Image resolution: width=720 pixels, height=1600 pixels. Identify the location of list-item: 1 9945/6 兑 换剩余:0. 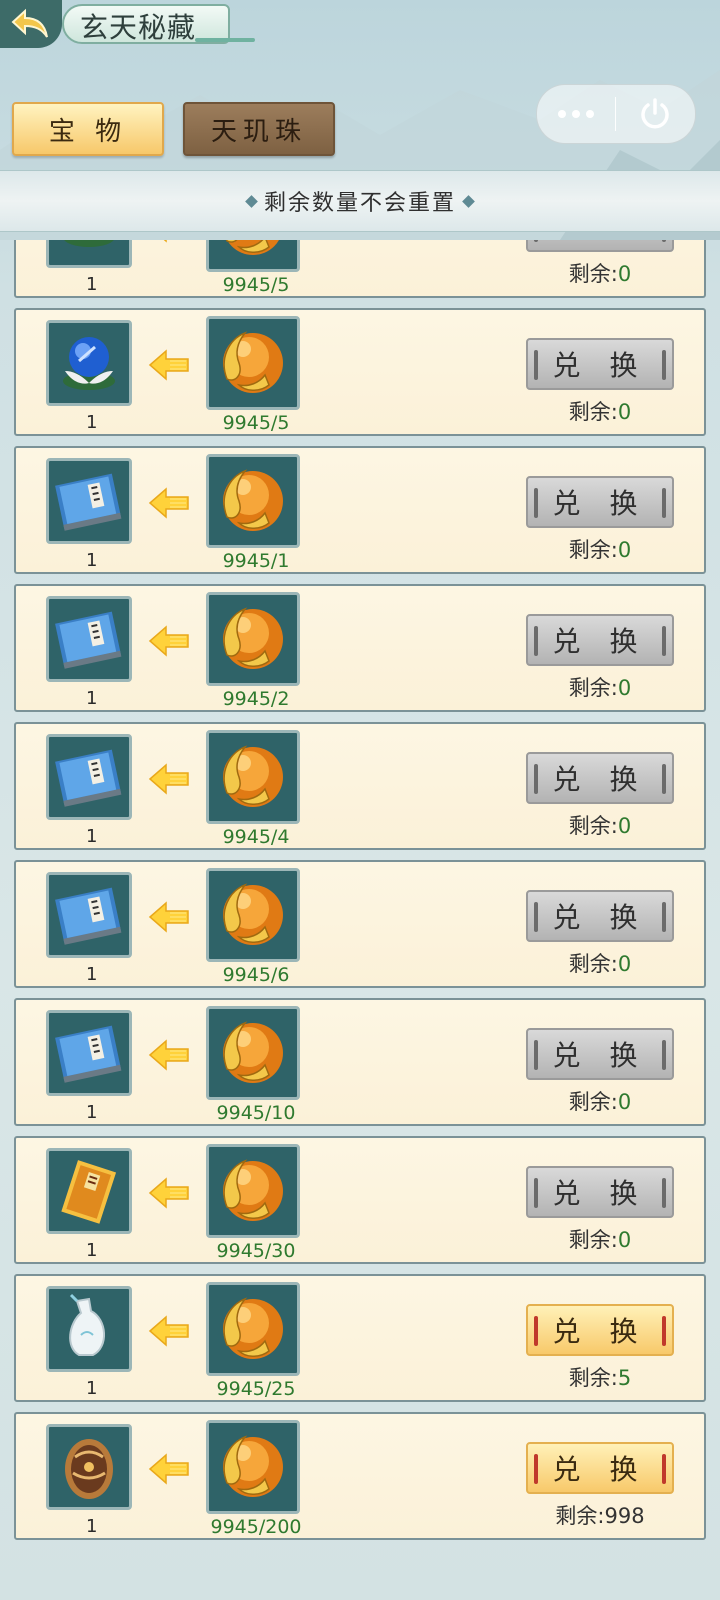
(360, 924).